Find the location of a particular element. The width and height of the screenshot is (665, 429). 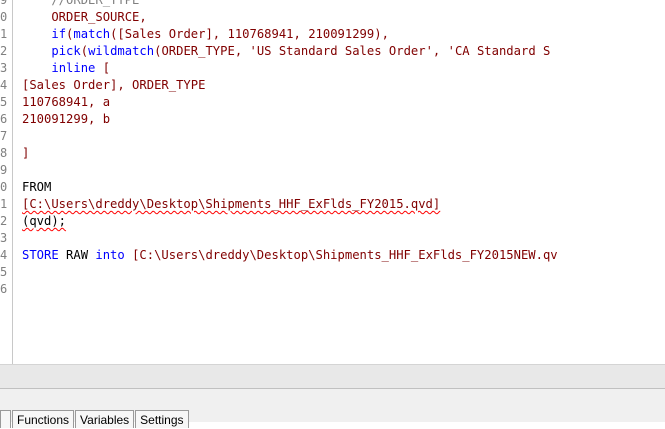

line-number: 7 is located at coordinates (6, 136).